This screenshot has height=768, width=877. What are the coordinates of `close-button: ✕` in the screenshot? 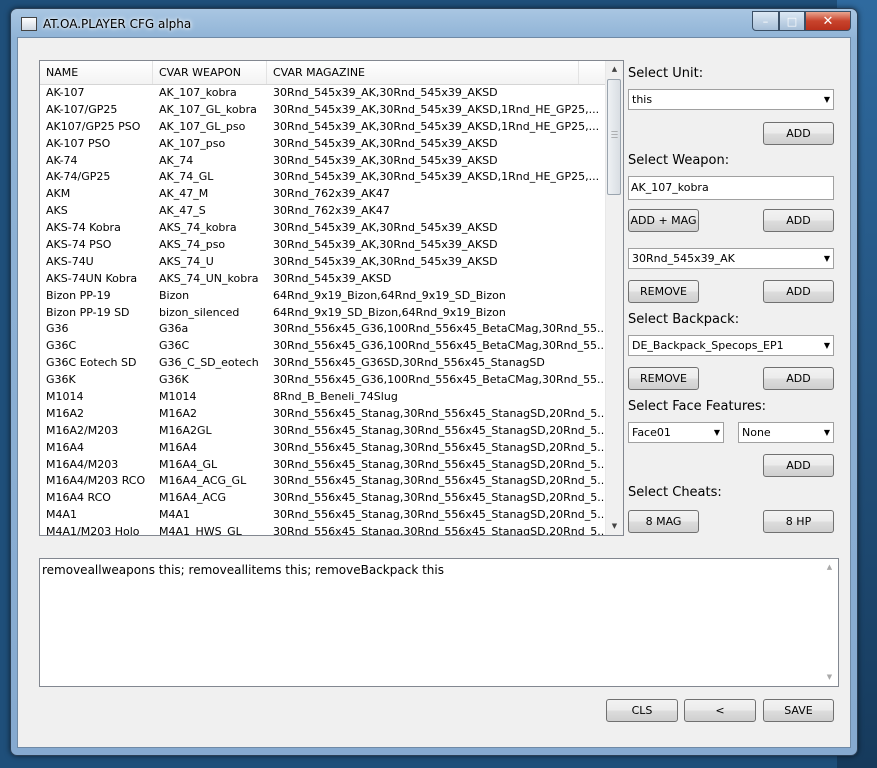 It's located at (828, 21).